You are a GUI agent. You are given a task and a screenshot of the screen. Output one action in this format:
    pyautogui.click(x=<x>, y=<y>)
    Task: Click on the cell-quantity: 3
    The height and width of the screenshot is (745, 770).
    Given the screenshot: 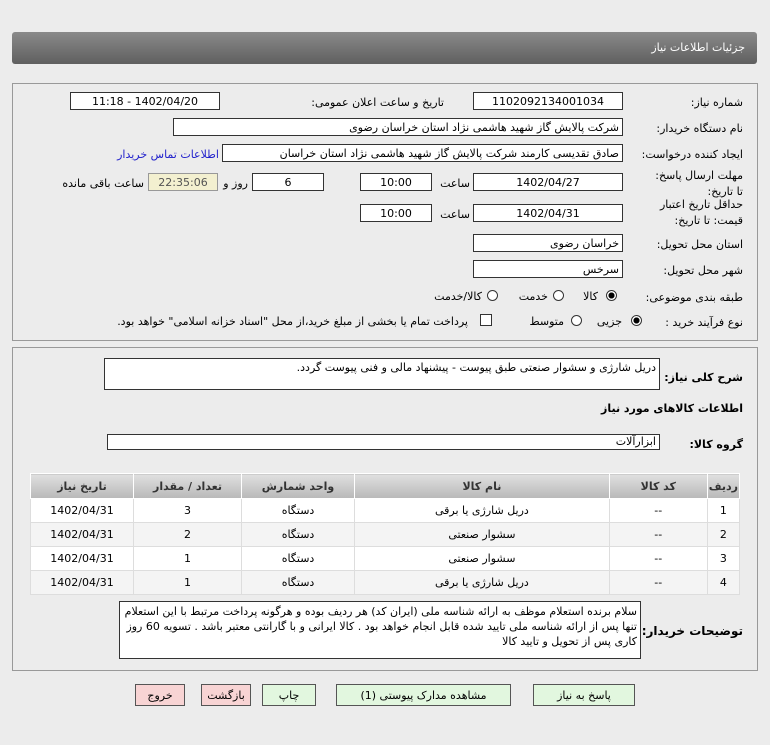 What is the action you would take?
    pyautogui.click(x=187, y=510)
    